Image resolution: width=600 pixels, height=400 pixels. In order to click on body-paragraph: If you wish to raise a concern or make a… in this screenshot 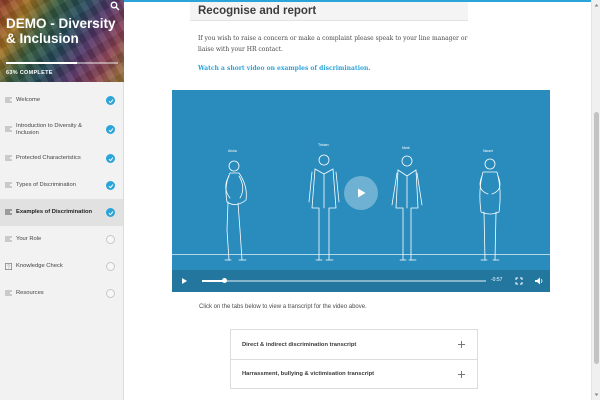, I will do `click(333, 44)`.